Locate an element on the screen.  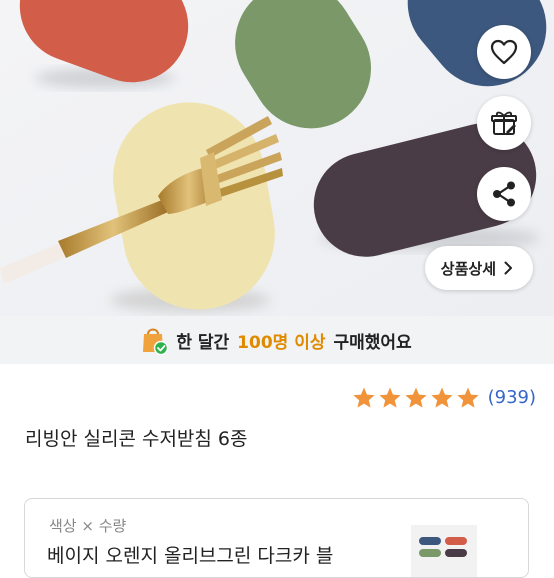
gift-button is located at coordinates (504, 123).